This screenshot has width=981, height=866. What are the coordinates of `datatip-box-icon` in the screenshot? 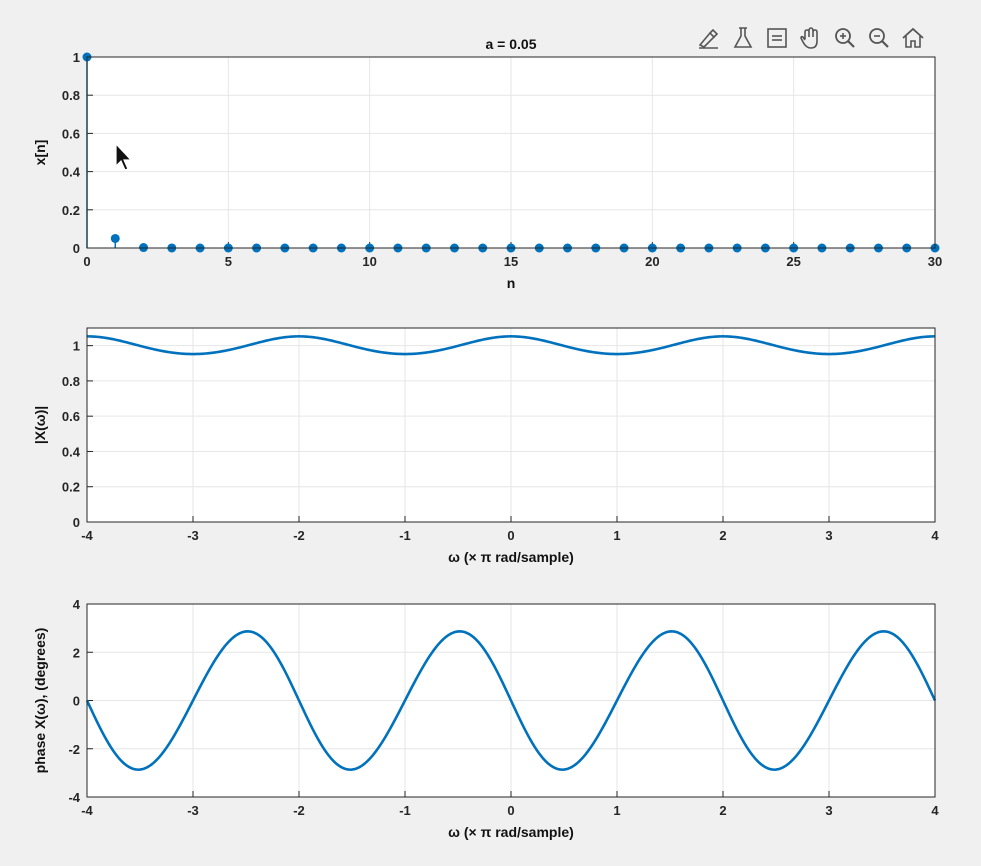 It's located at (777, 38).